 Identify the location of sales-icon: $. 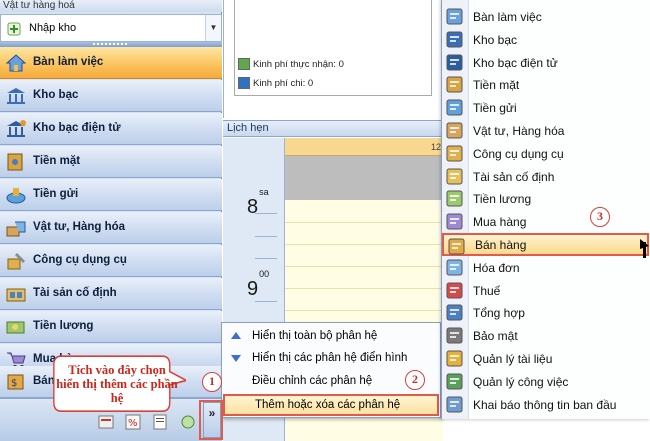
(15, 382).